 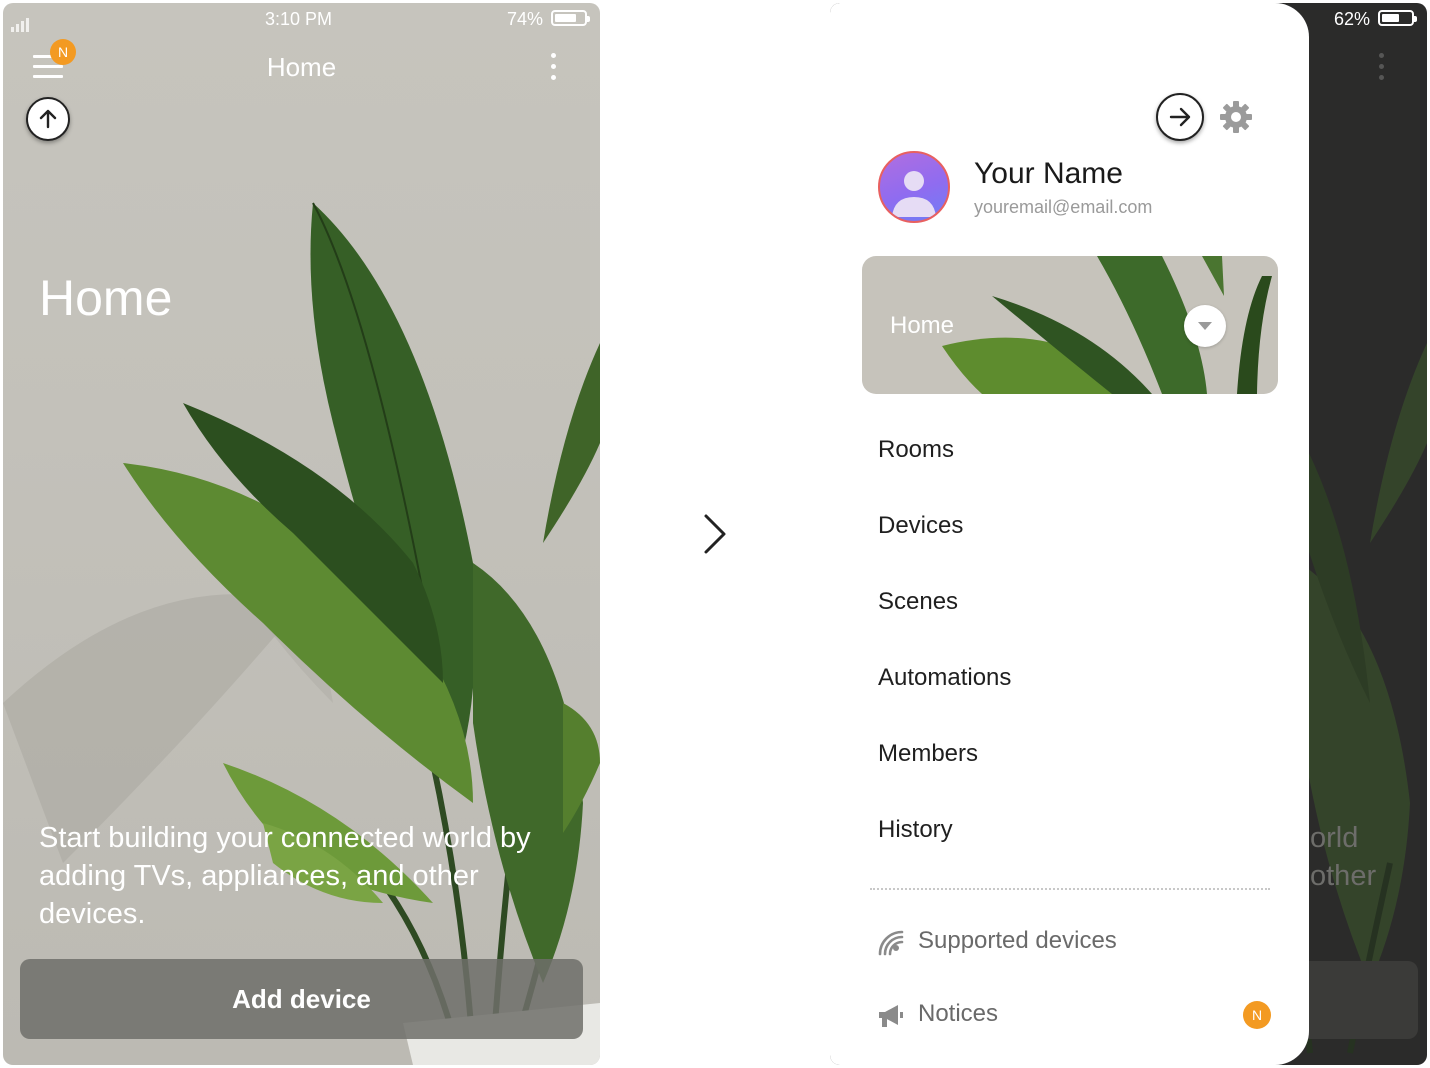 I want to click on close-drawer-button, so click(x=1180, y=117).